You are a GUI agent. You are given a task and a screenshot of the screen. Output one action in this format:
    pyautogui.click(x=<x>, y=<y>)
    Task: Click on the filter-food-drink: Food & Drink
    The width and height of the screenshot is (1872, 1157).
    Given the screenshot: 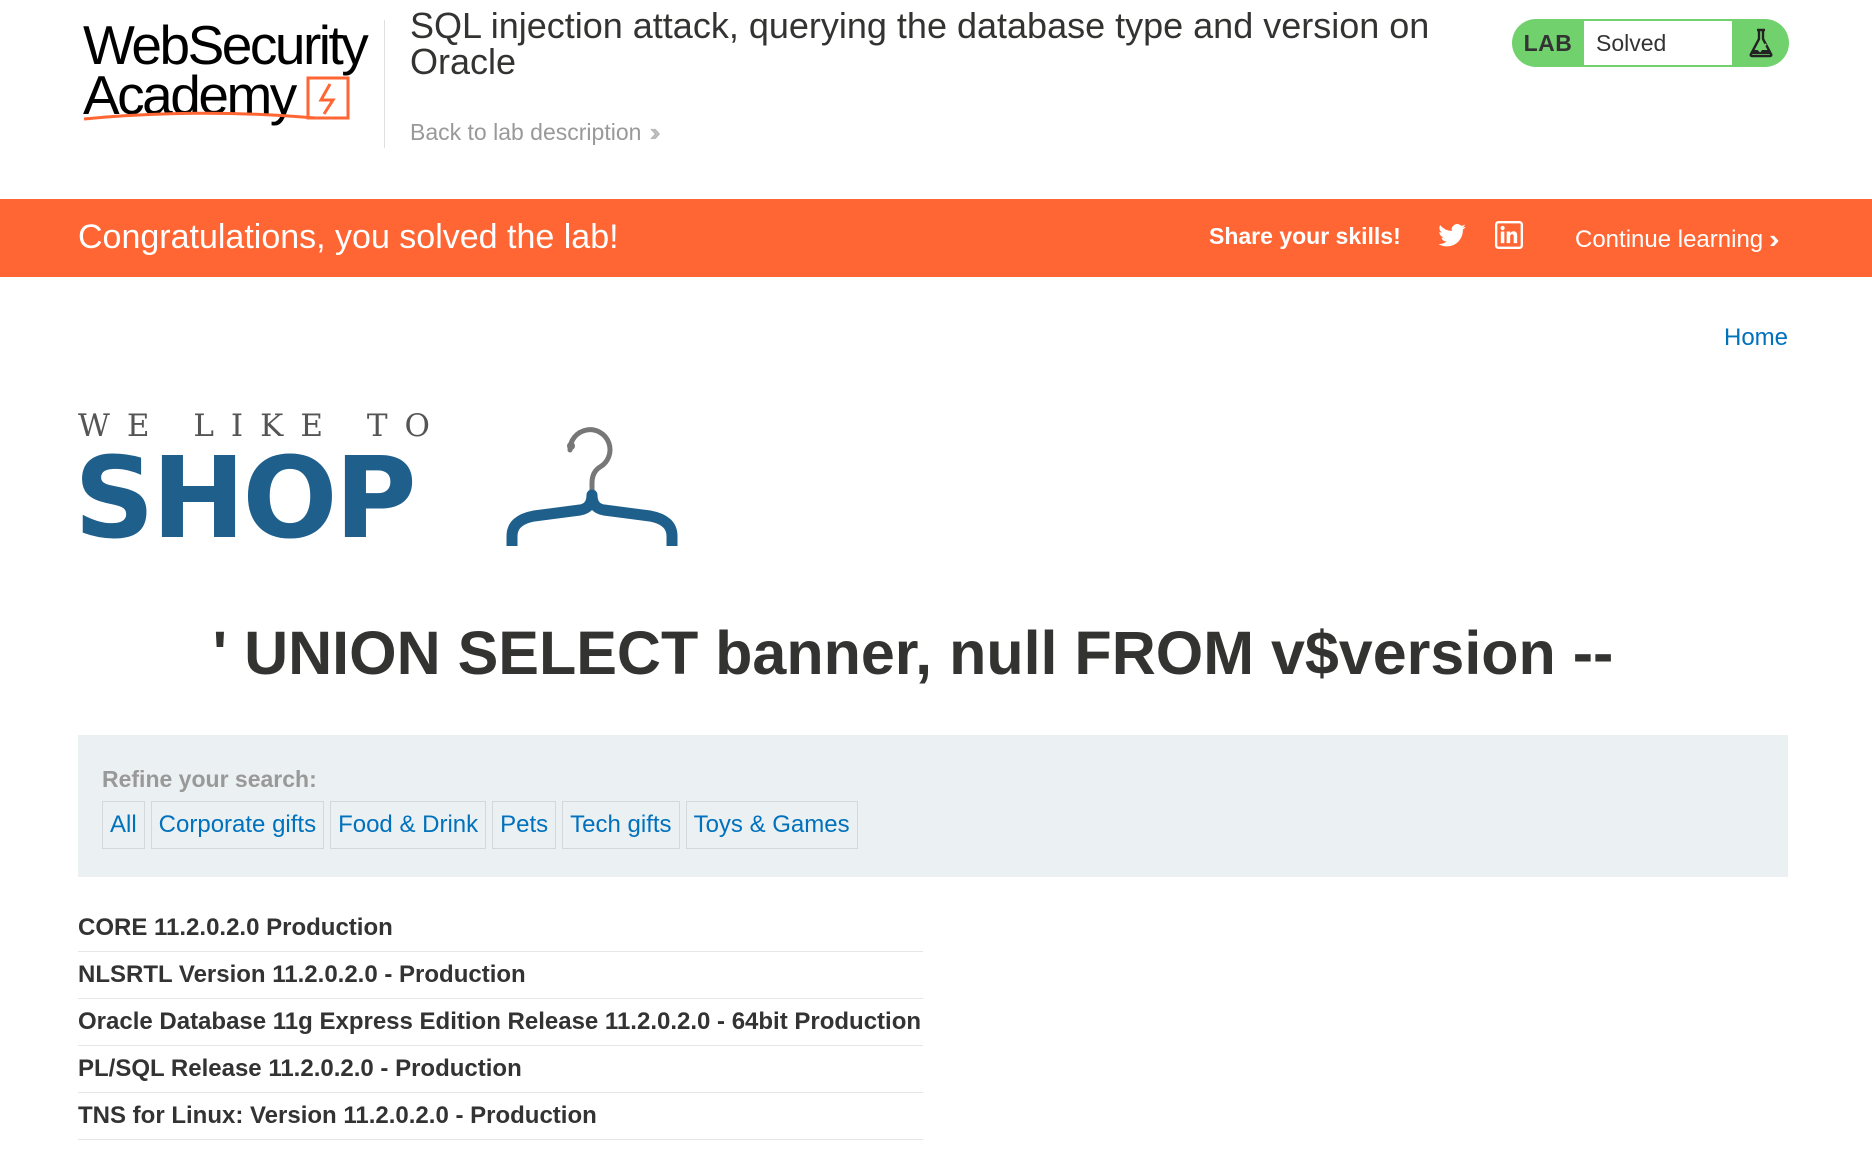 What is the action you would take?
    pyautogui.click(x=408, y=825)
    